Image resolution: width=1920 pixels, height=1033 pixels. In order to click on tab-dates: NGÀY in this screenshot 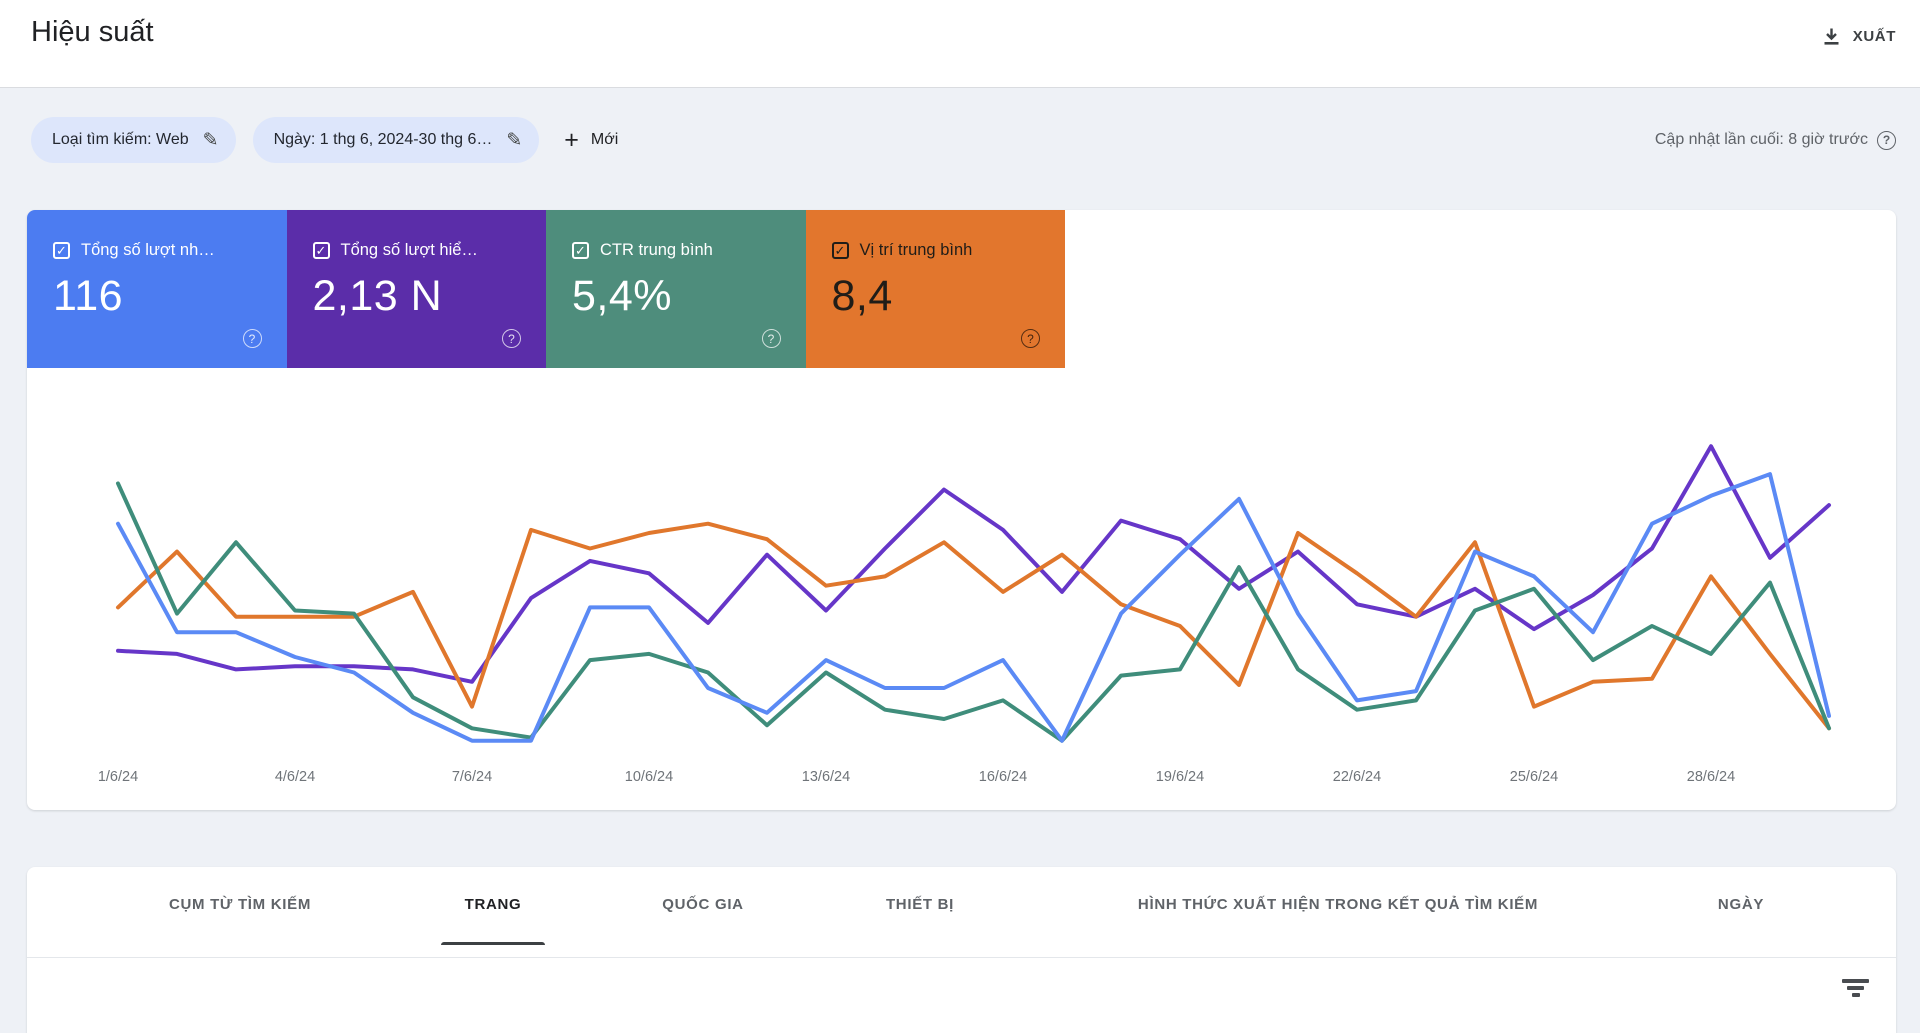, I will do `click(1741, 904)`.